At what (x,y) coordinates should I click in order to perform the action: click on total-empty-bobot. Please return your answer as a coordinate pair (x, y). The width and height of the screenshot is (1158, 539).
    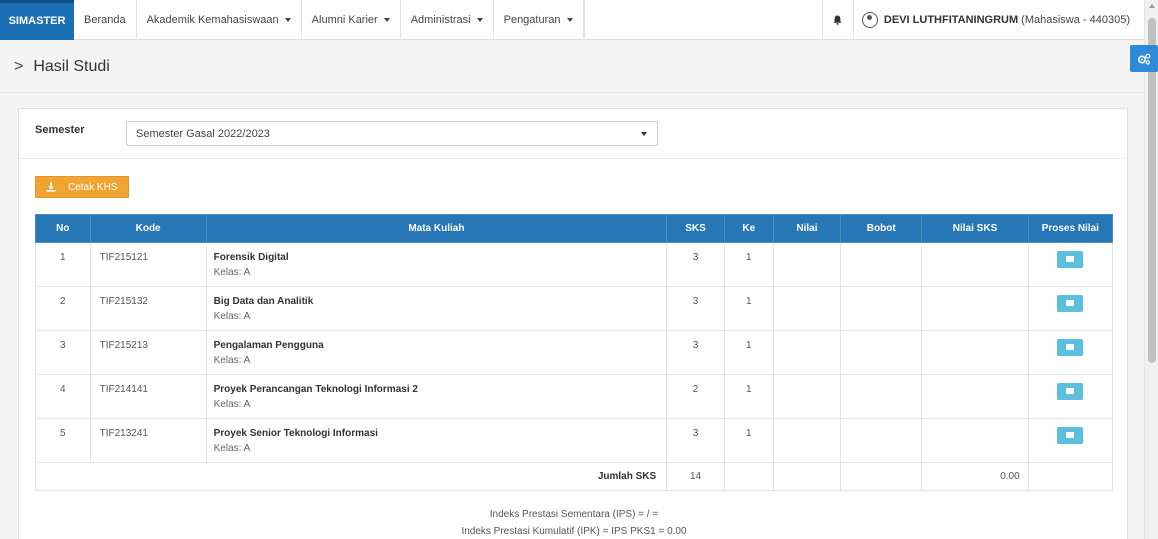
    Looking at the image, I should click on (881, 476).